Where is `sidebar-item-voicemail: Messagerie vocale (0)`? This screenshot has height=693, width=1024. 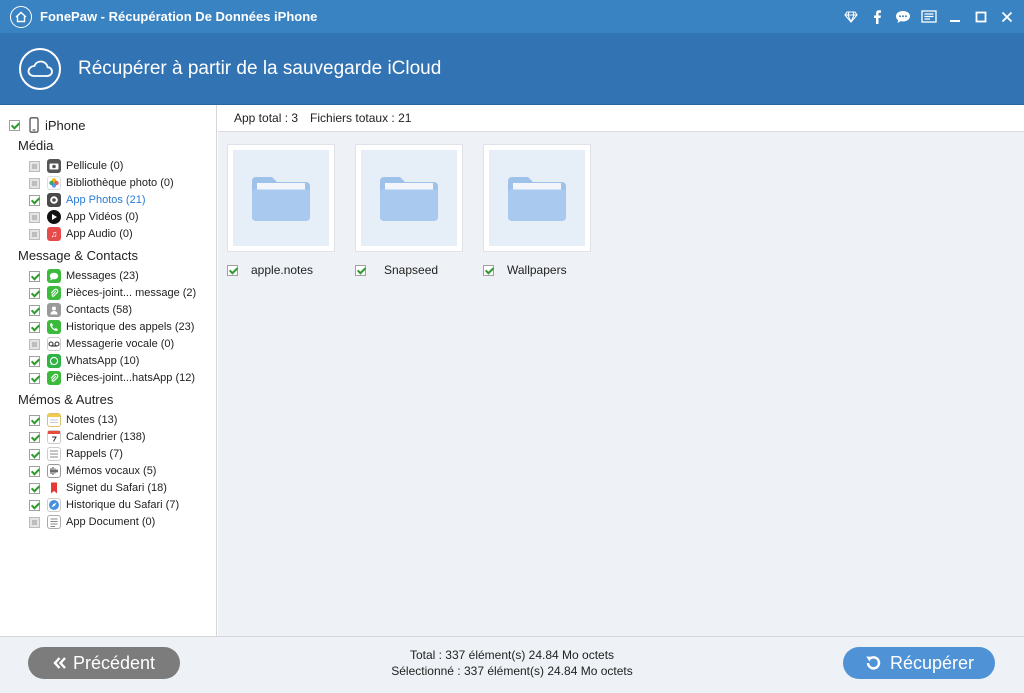
sidebar-item-voicemail: Messagerie vocale (0) is located at coordinates (101, 344).